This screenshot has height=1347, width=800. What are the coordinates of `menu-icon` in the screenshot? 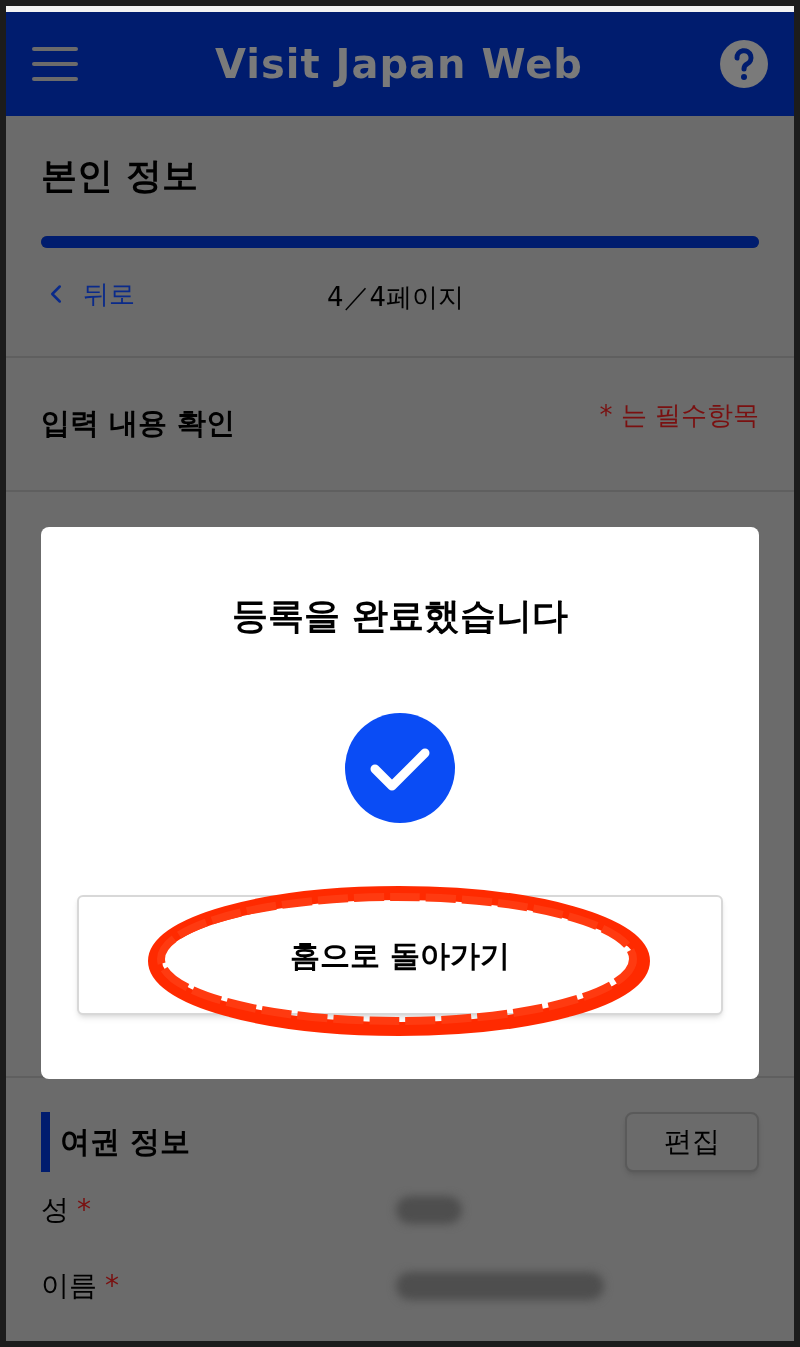 It's located at (55, 64).